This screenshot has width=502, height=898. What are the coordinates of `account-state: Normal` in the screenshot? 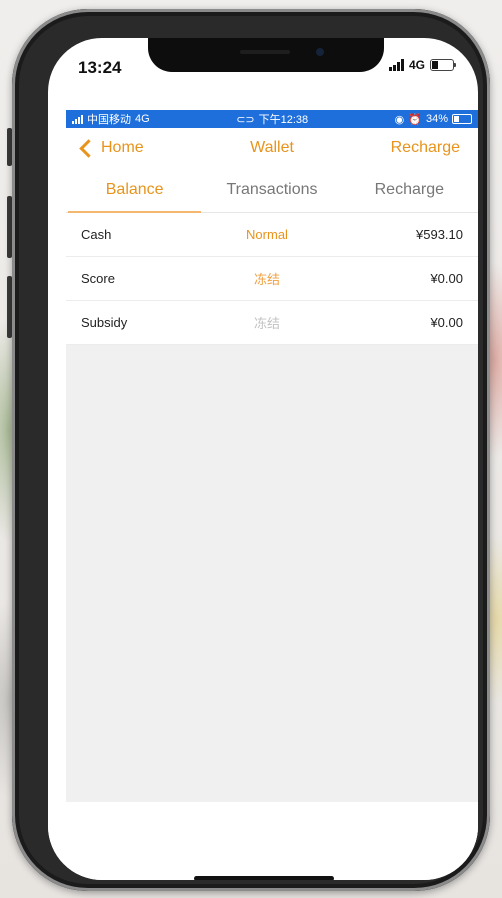 It's located at (267, 234).